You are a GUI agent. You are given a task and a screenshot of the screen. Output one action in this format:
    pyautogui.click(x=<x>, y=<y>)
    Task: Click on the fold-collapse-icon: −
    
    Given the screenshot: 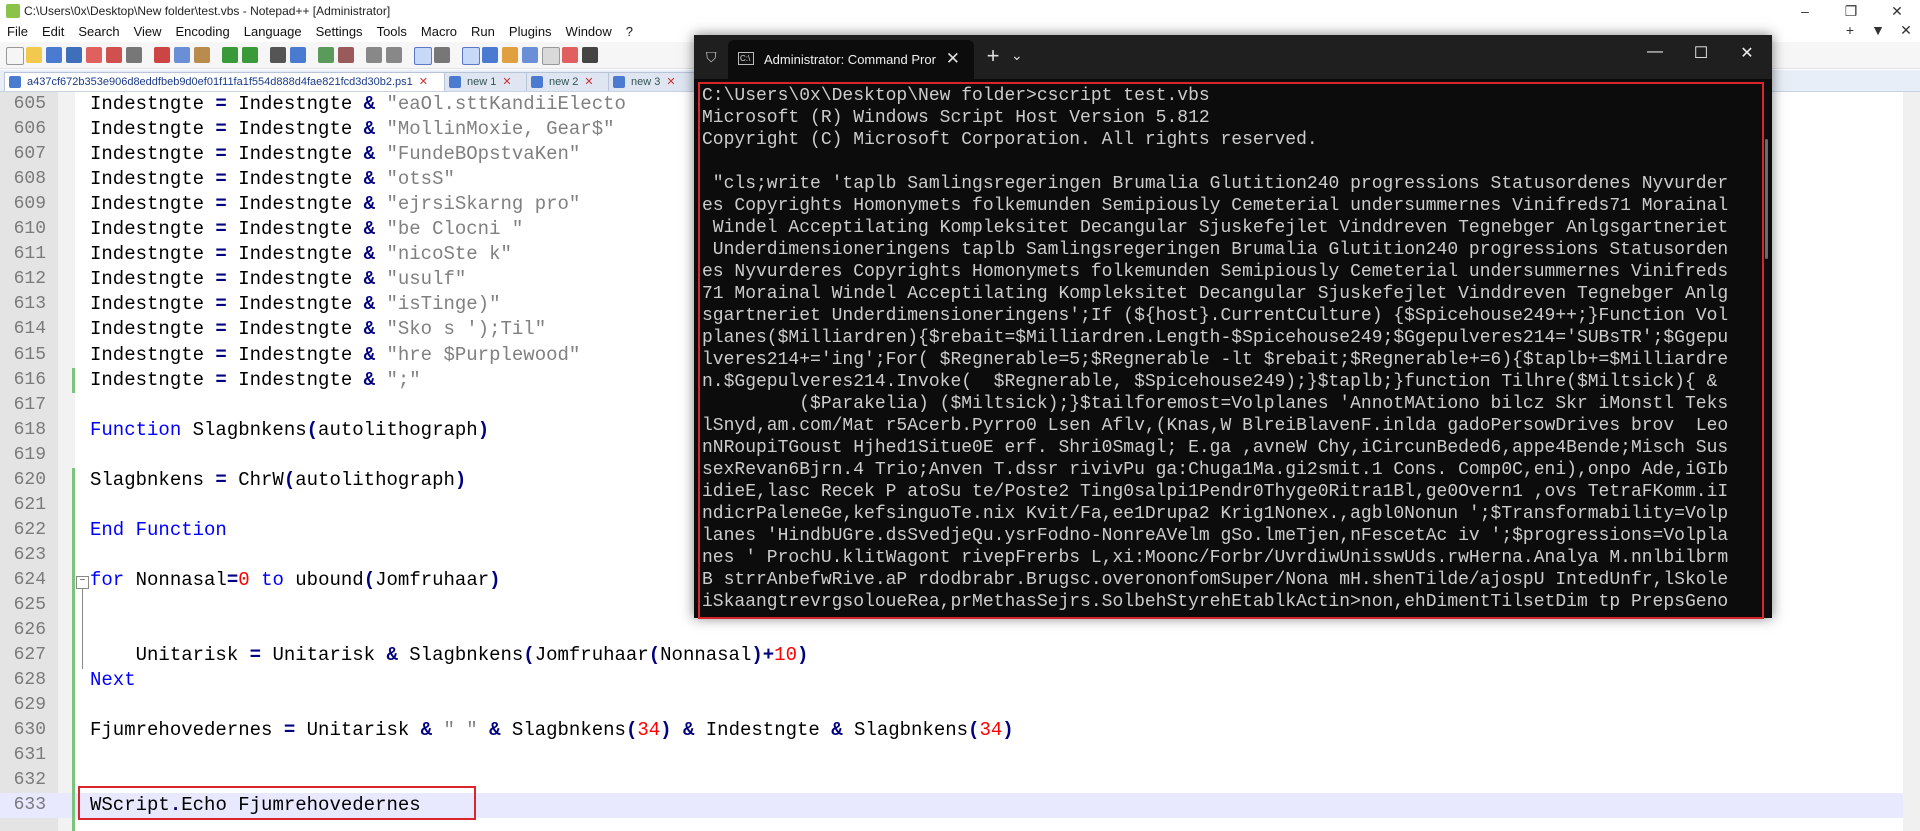 What is the action you would take?
    pyautogui.click(x=82, y=582)
    